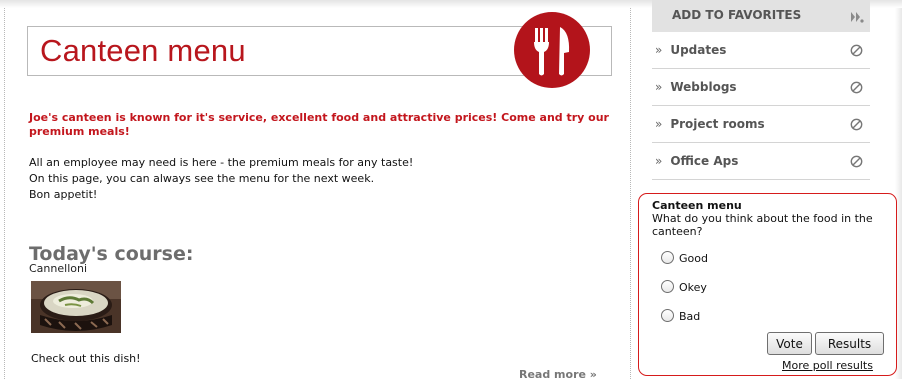  Describe the element at coordinates (761, 87) in the screenshot. I see `sidebar-item-webblogs: » Webblogs` at that location.